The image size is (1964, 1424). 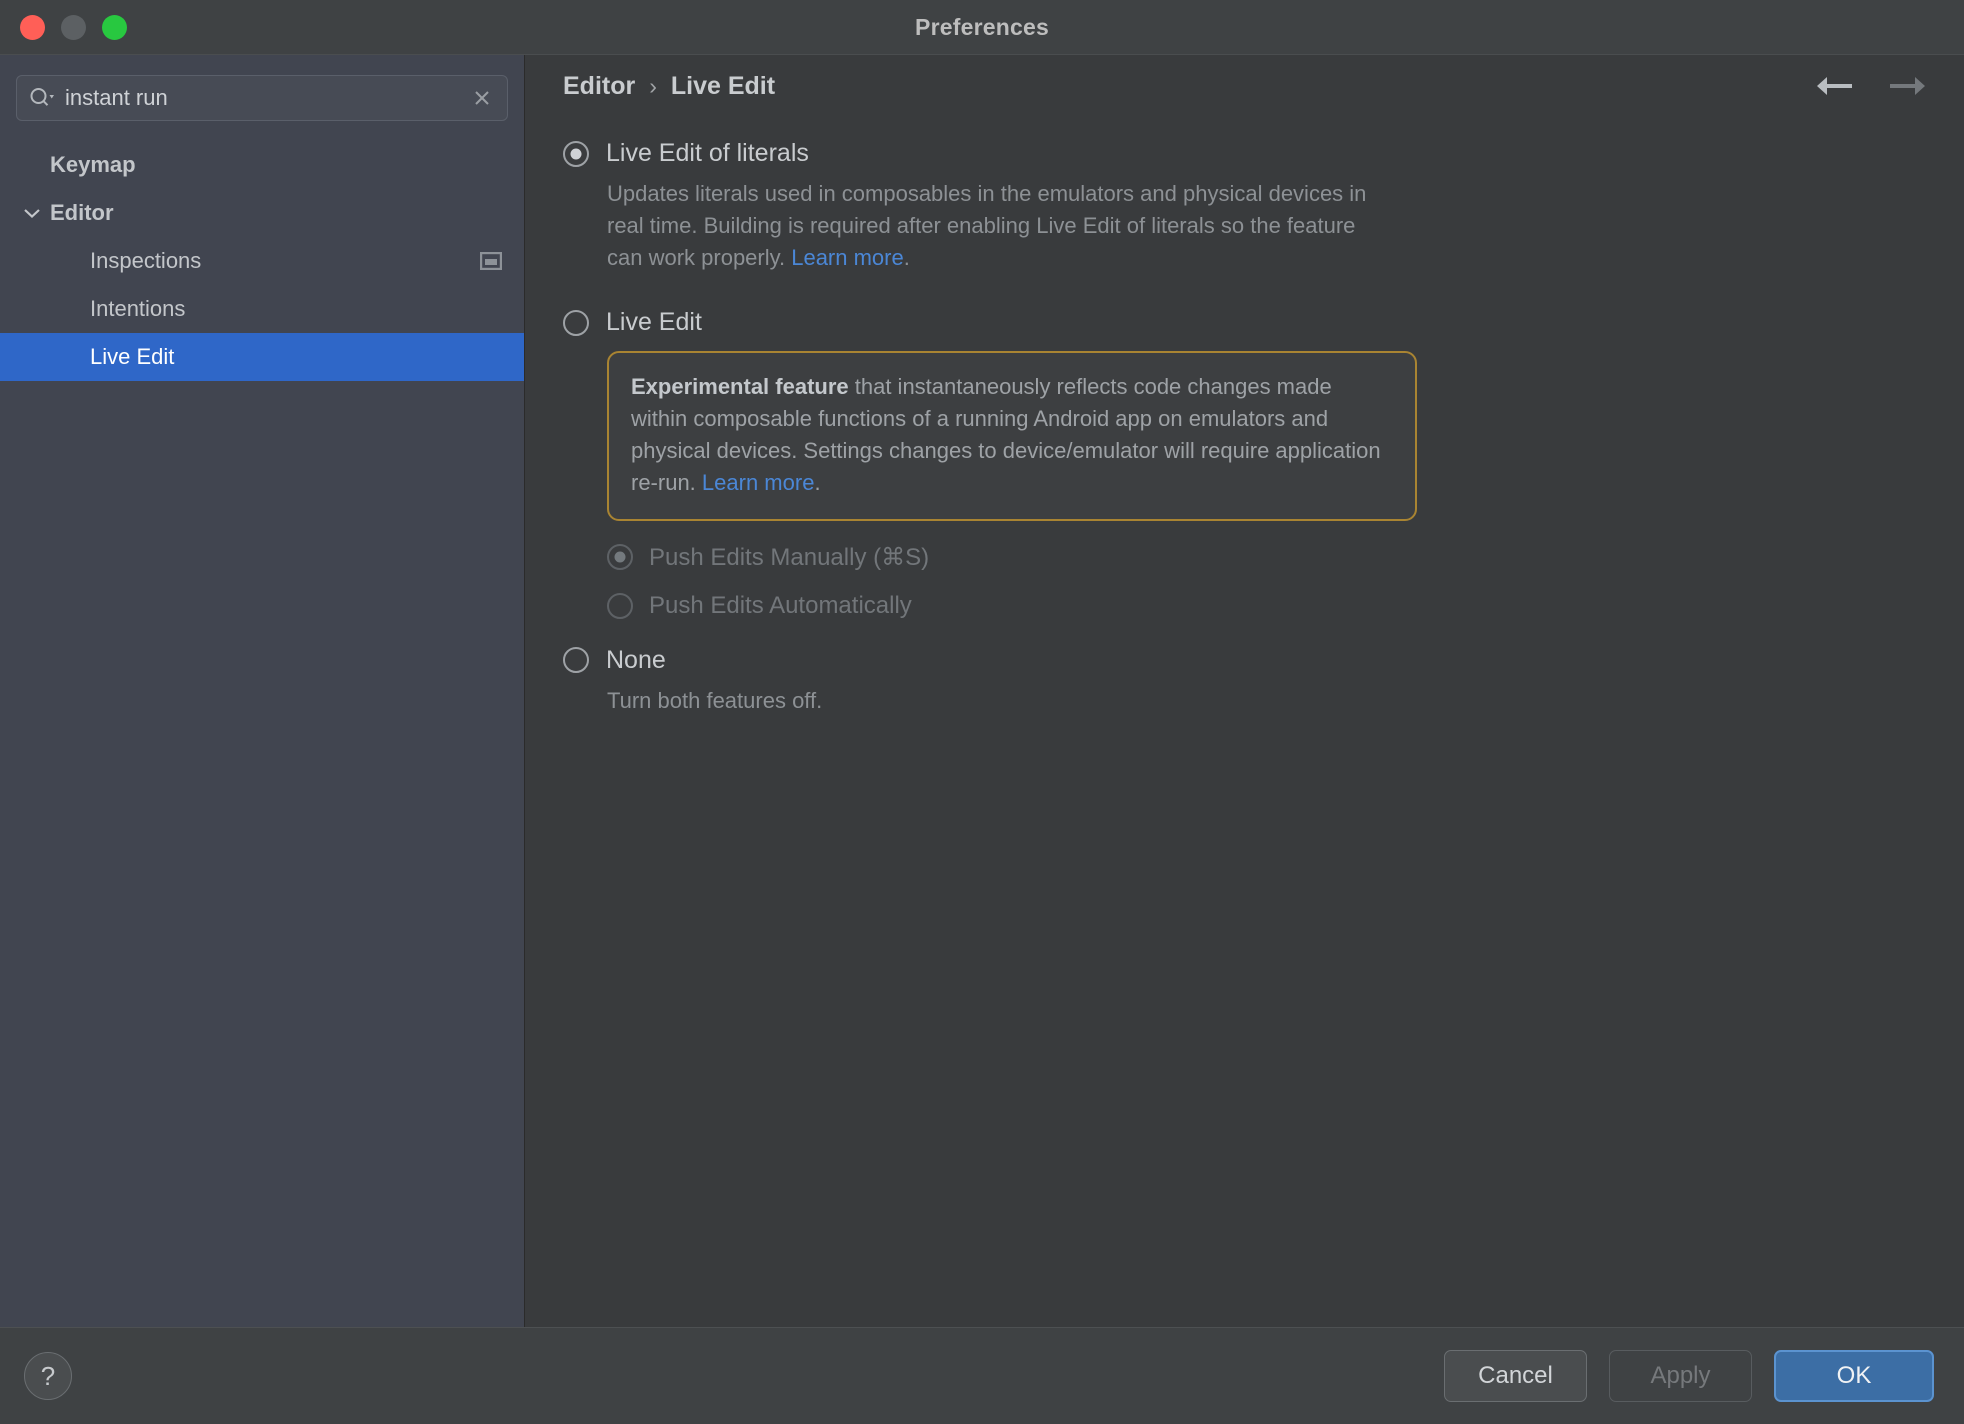 What do you see at coordinates (262, 357) in the screenshot?
I see `sidebar-item-live-edit: Live Edit` at bounding box center [262, 357].